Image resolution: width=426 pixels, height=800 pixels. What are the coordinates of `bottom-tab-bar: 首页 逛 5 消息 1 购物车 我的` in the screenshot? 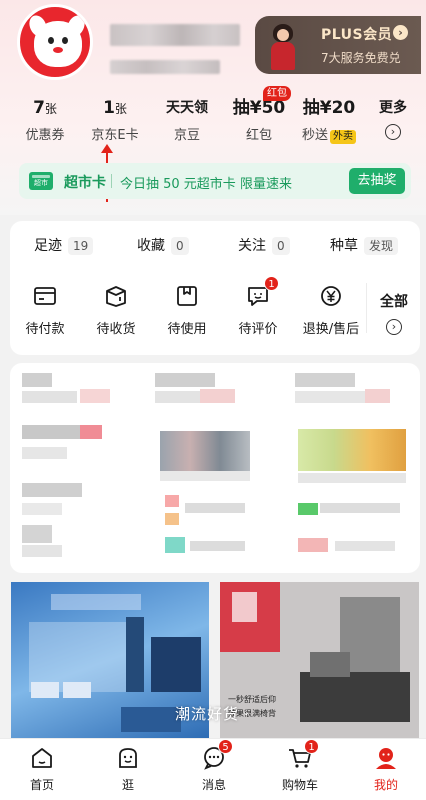 It's located at (213, 769).